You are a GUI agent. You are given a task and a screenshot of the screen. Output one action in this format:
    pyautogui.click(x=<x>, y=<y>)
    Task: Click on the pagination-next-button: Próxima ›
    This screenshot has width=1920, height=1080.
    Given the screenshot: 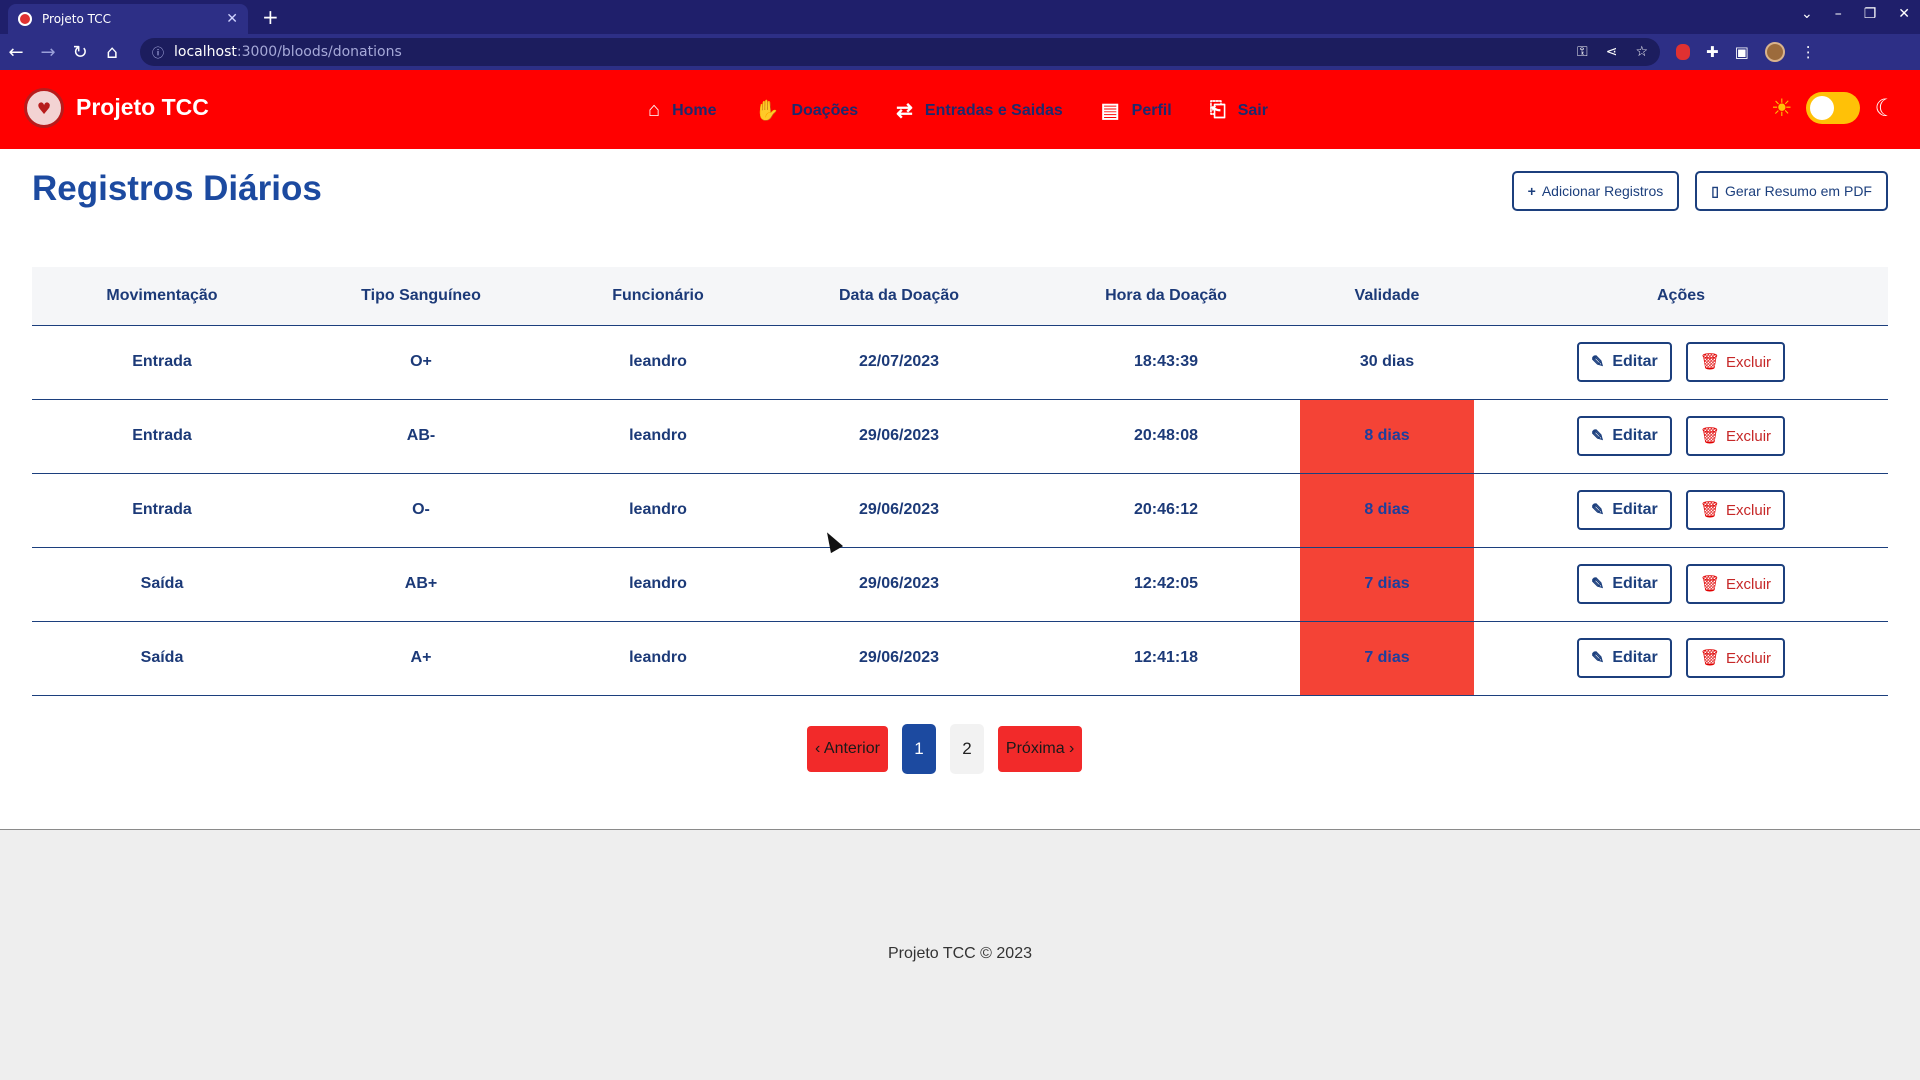 What is the action you would take?
    pyautogui.click(x=1040, y=749)
    